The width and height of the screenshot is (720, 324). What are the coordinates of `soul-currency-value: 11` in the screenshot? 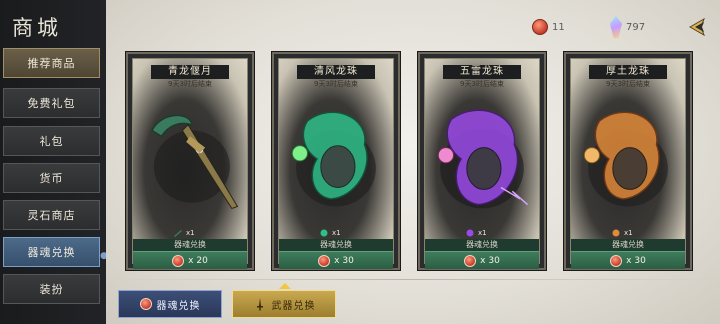 It's located at (558, 27).